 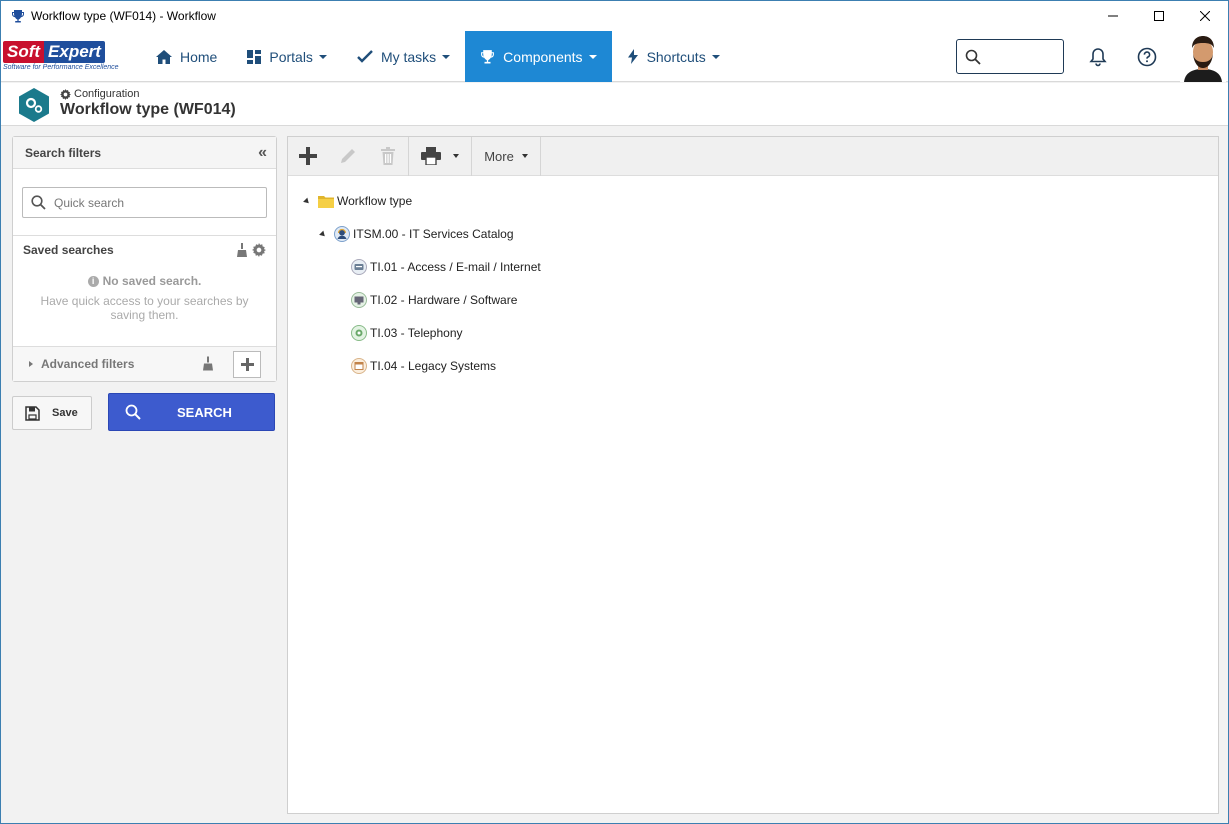 What do you see at coordinates (88, 364) in the screenshot?
I see `advanced-filters-label: Advanced filters` at bounding box center [88, 364].